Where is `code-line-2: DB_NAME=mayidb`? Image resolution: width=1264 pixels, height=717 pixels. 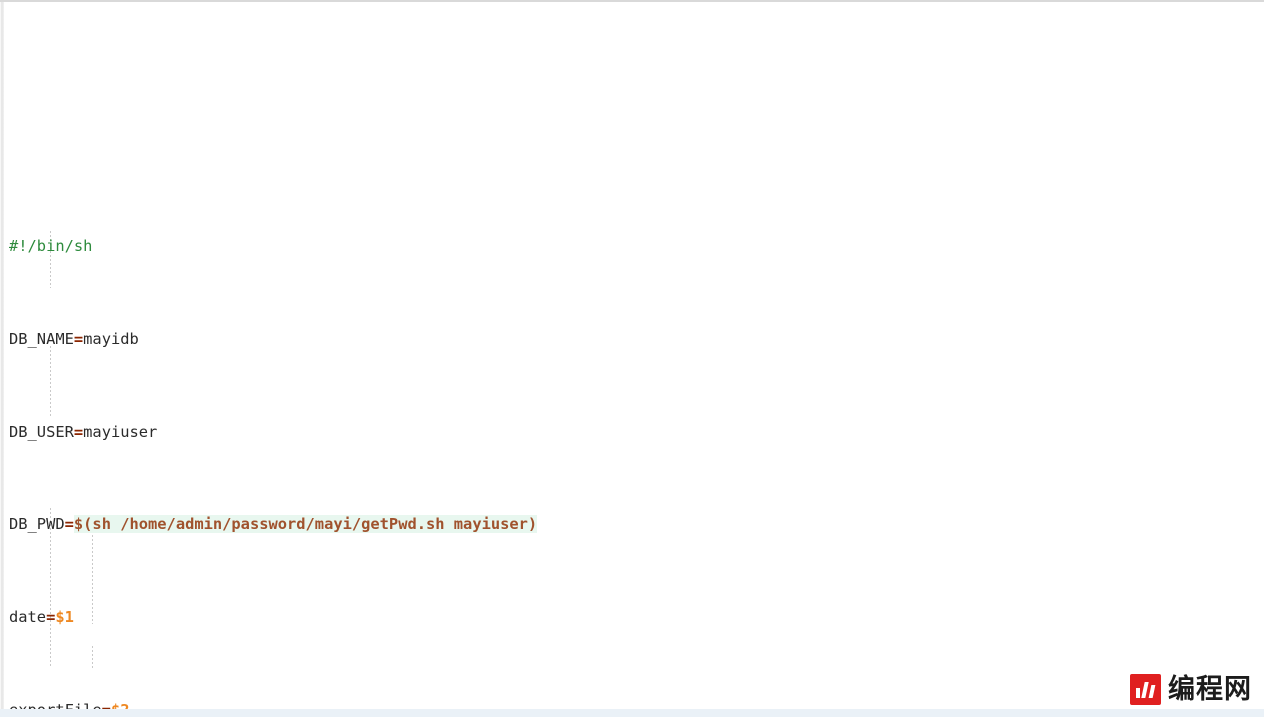 code-line-2: DB_NAME=mayidb is located at coordinates (636, 339).